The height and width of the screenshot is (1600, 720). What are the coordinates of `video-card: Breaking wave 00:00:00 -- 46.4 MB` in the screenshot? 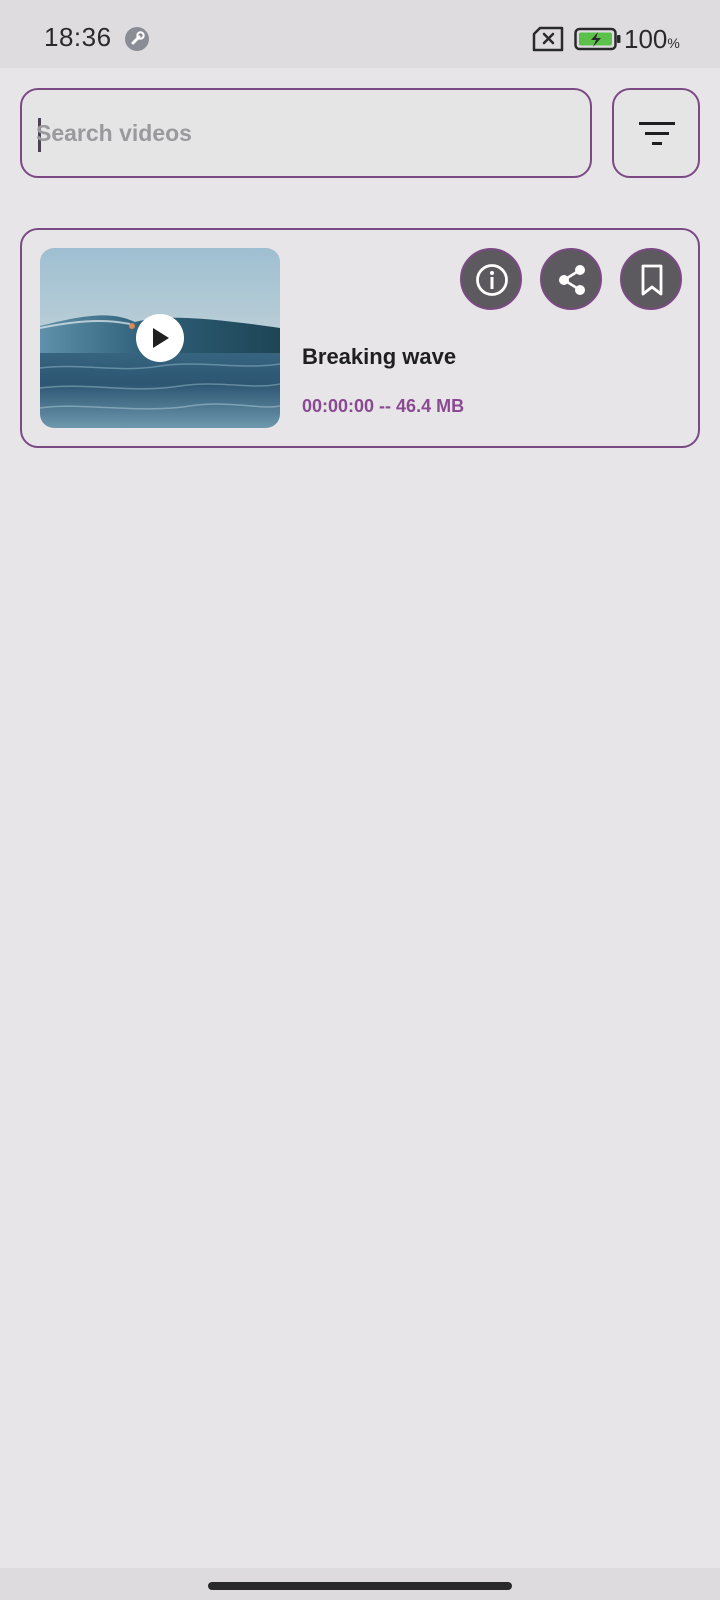 It's located at (360, 338).